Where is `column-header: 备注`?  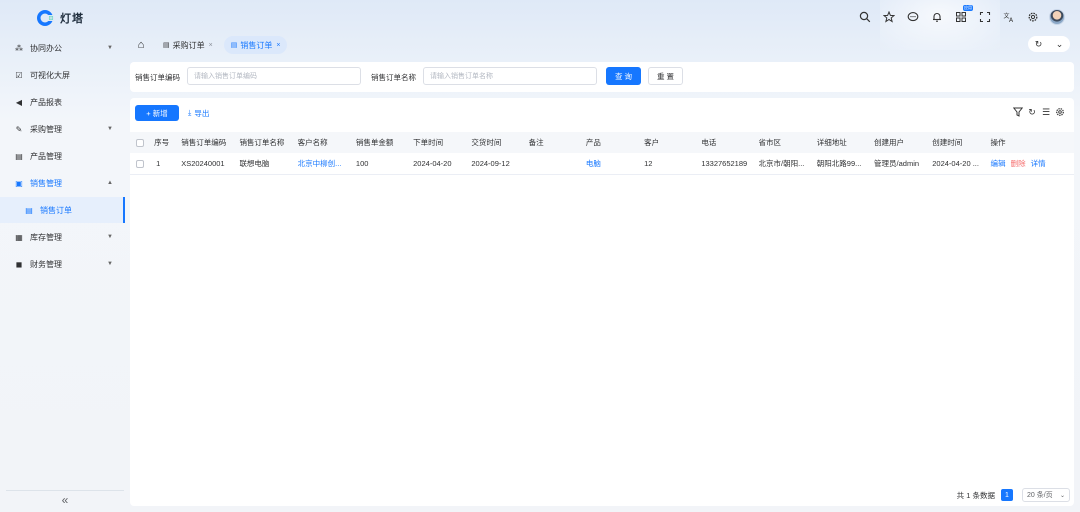 column-header: 备注 is located at coordinates (536, 142).